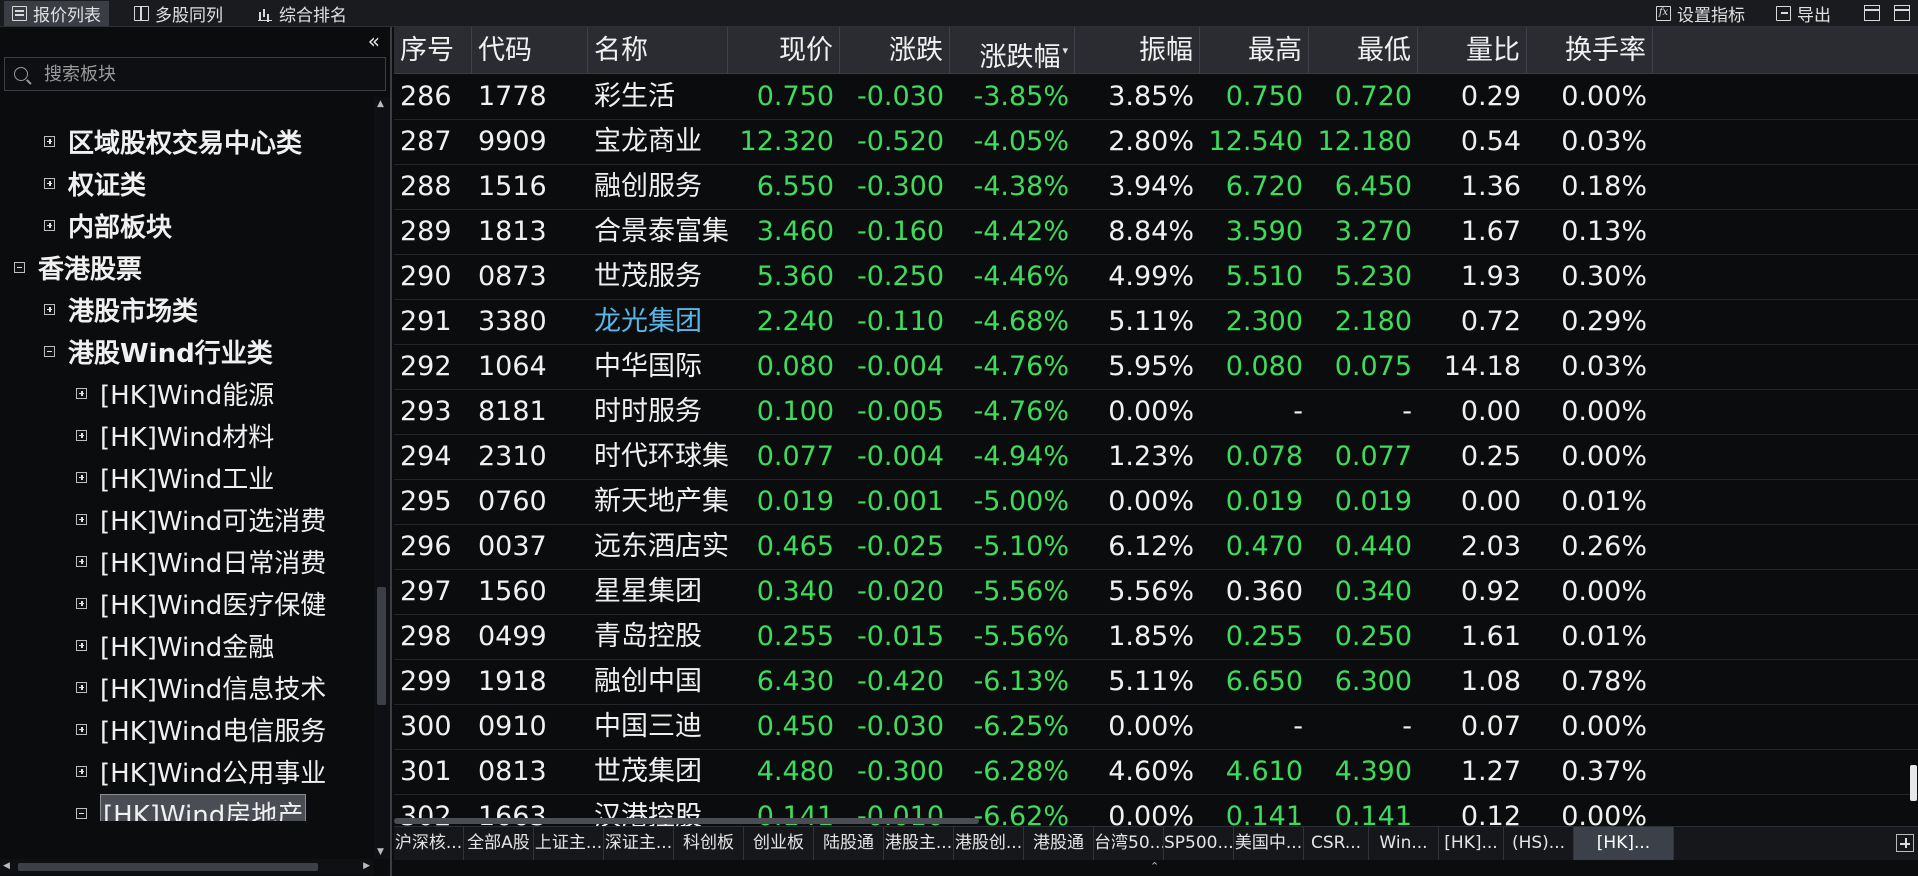 This screenshot has width=1918, height=876. Describe the element at coordinates (1913, 783) in the screenshot. I see `grid-vertical-scrollbar-thumb` at that location.